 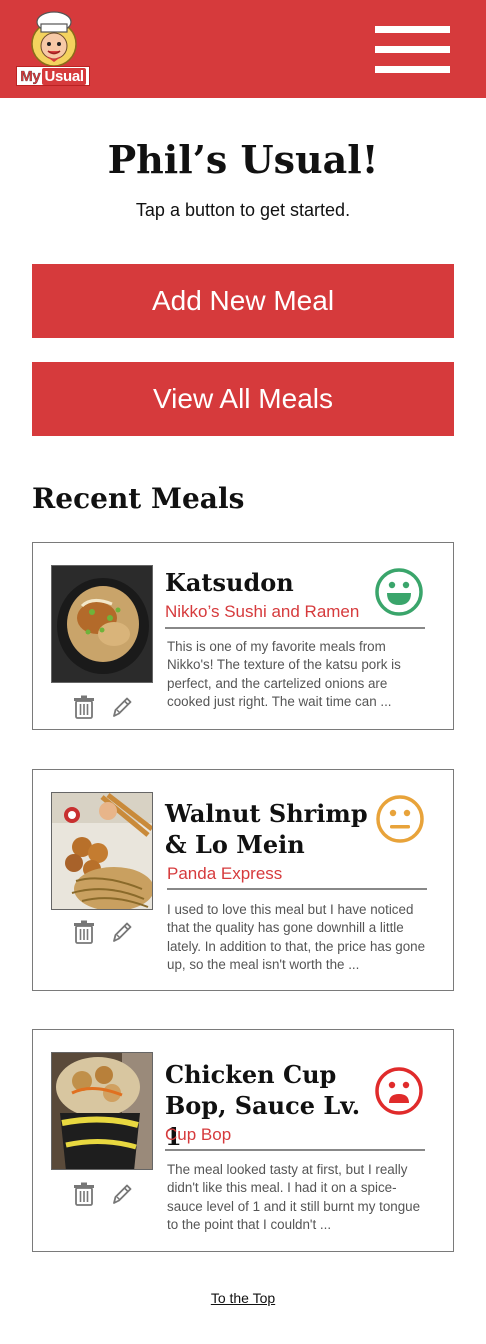 What do you see at coordinates (243, 210) in the screenshot?
I see `page-subtitle: Tap a button to get started.` at bounding box center [243, 210].